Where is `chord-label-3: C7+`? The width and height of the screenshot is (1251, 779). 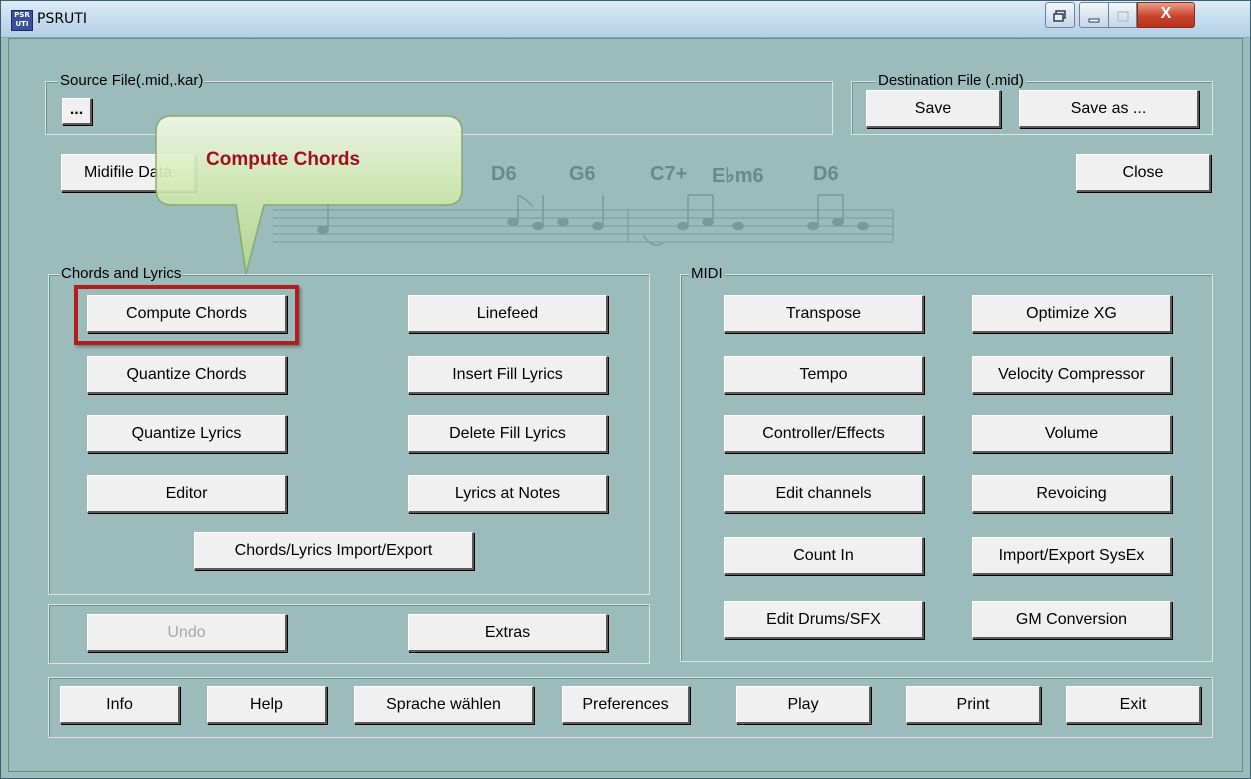 chord-label-3: C7+ is located at coordinates (669, 174).